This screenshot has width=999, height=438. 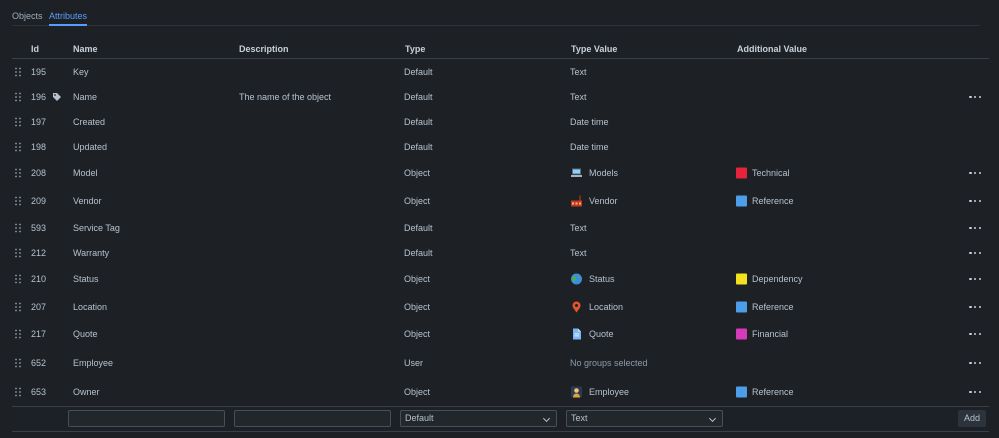 I want to click on tab-objects: Objects, so click(x=27, y=16).